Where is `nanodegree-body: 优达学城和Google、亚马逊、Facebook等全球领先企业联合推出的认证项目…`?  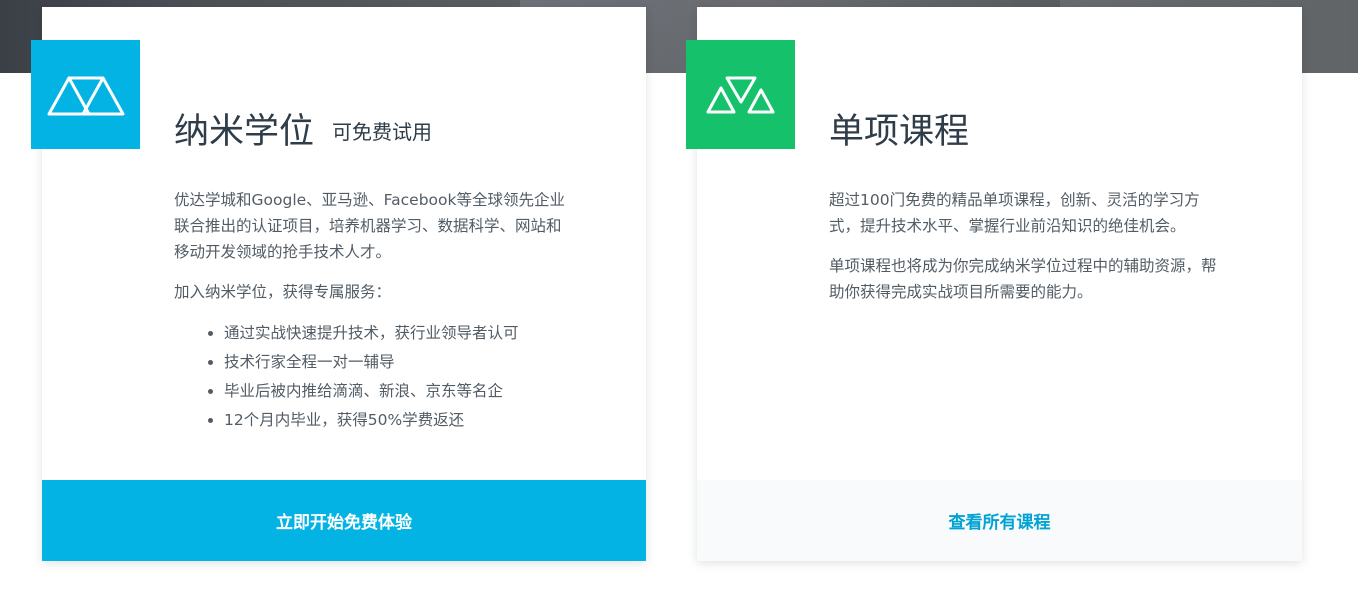
nanodegree-body: 优达学城和Google、亚马逊、Facebook等全球领先企业联合推出的认证项目… is located at coordinates (374, 311).